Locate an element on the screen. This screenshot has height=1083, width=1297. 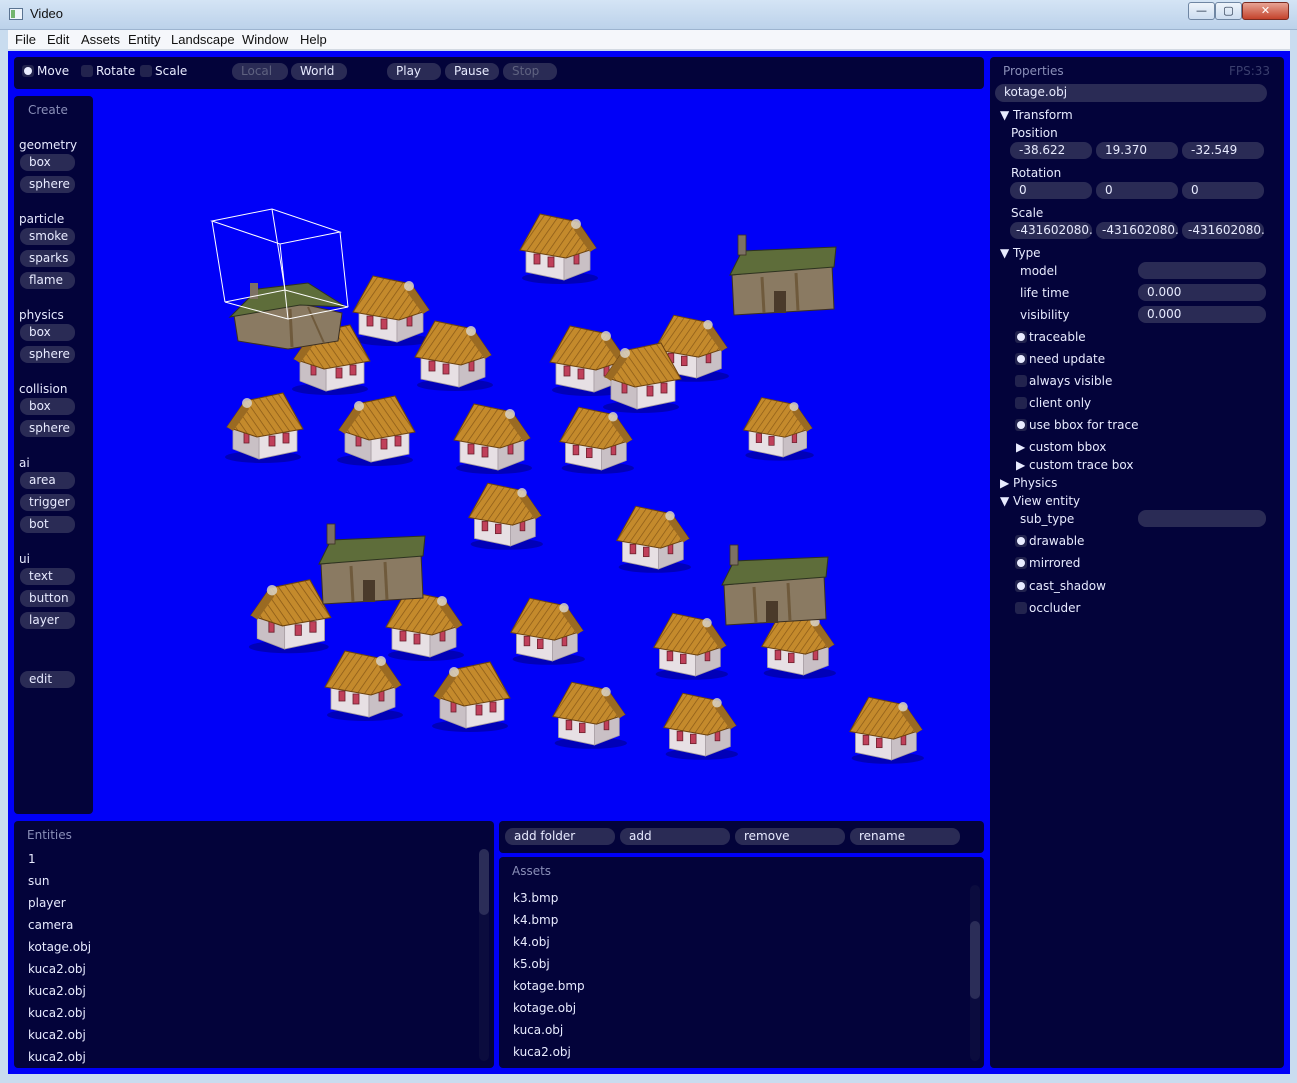
create-particle-smoke-button: smoke is located at coordinates (47, 236).